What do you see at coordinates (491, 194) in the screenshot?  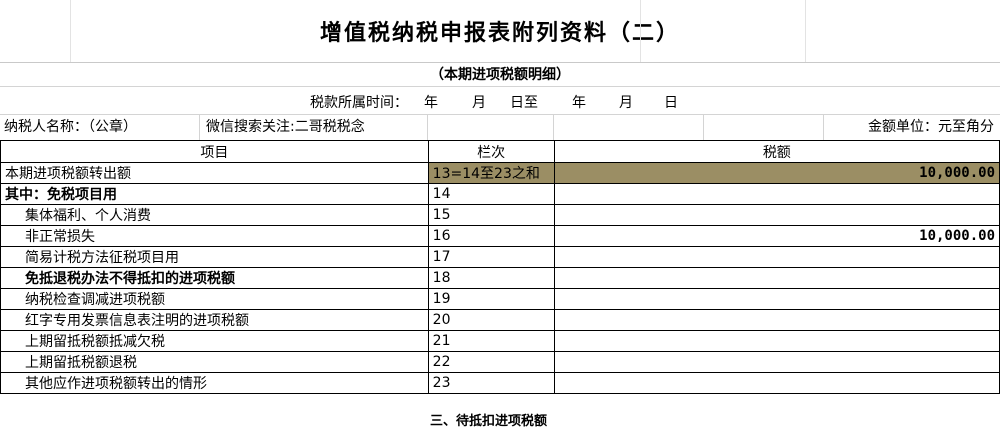 I see `row-line-no-cell: 14` at bounding box center [491, 194].